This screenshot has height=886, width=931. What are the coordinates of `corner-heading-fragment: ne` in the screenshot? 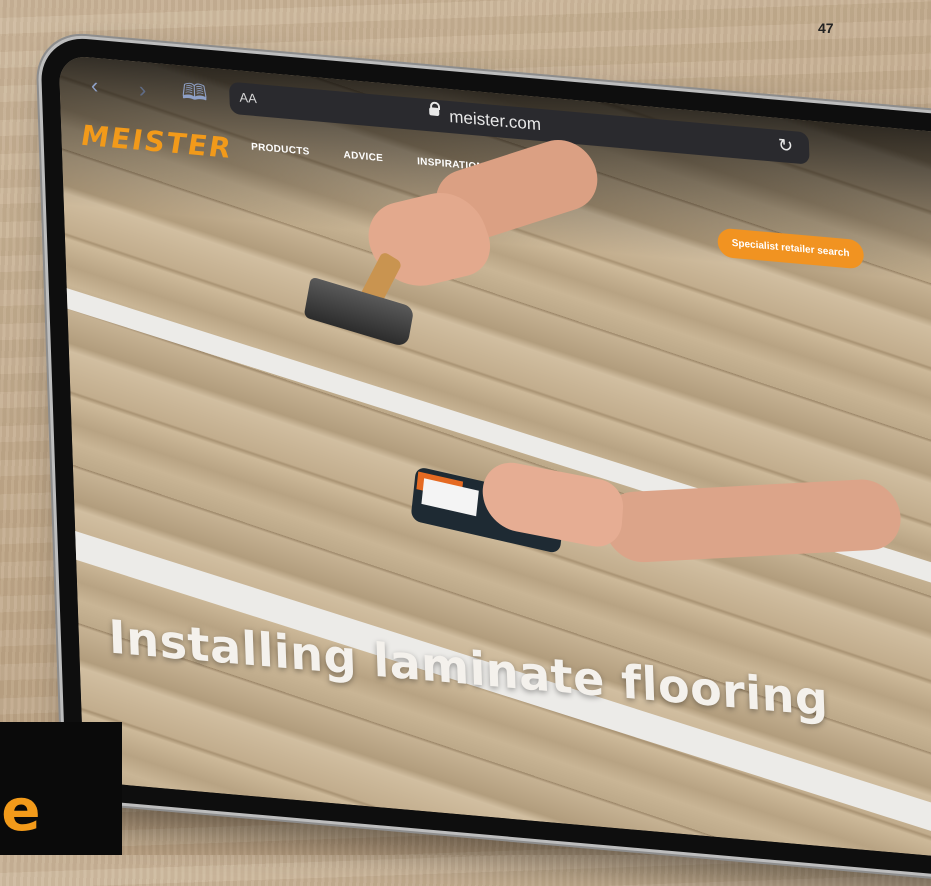 It's located at (20, 810).